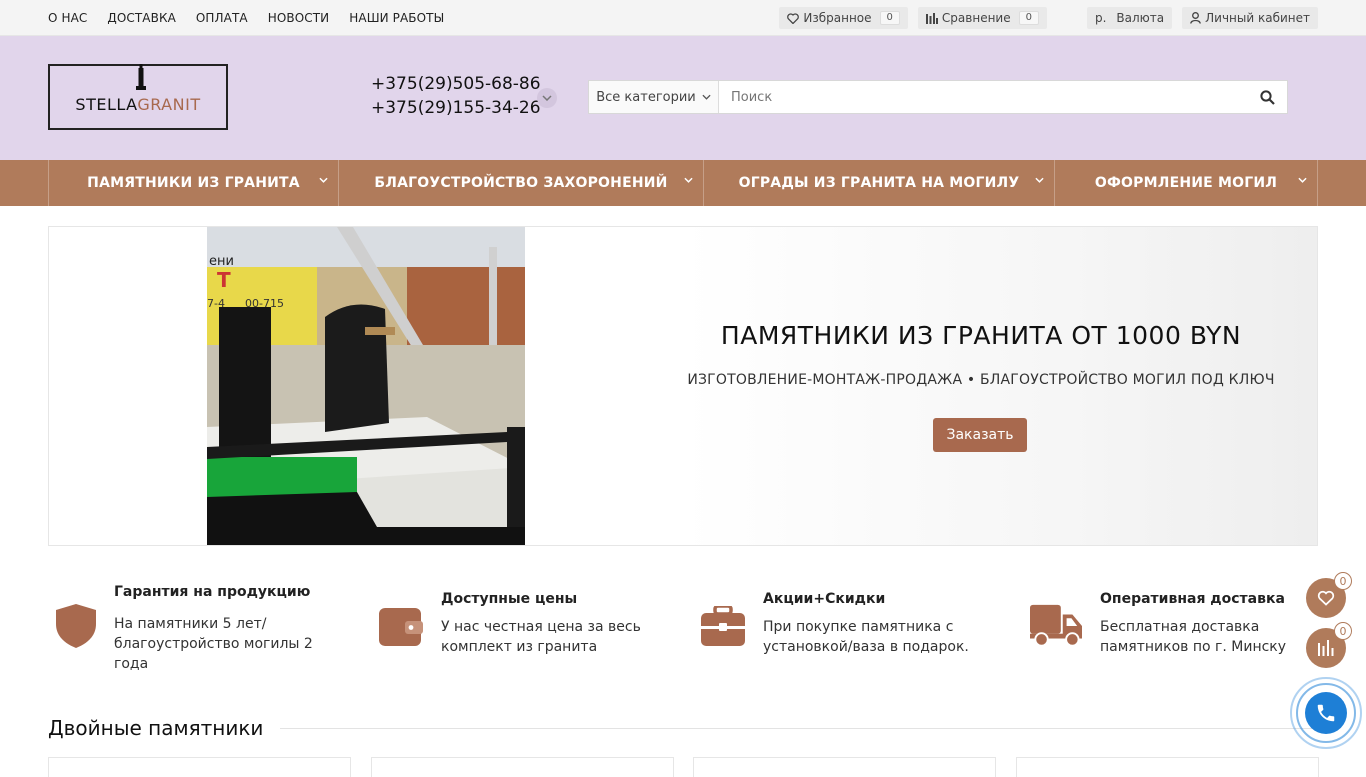 Image resolution: width=1366 pixels, height=777 pixels. Describe the element at coordinates (981, 335) in the screenshot. I see `banner-title: ПАМЯТНИКИ ИЗ ГРАНИТА ОТ 1000 BYN` at that location.